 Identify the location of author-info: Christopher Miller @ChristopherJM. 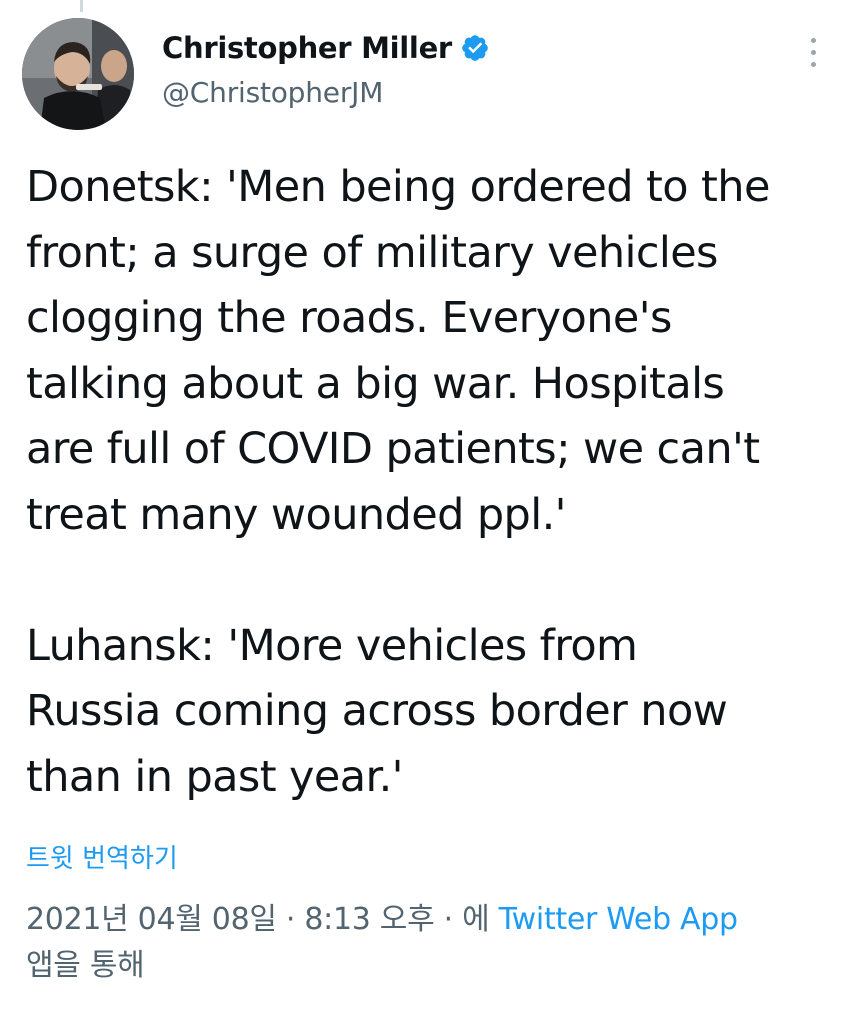
(326, 68).